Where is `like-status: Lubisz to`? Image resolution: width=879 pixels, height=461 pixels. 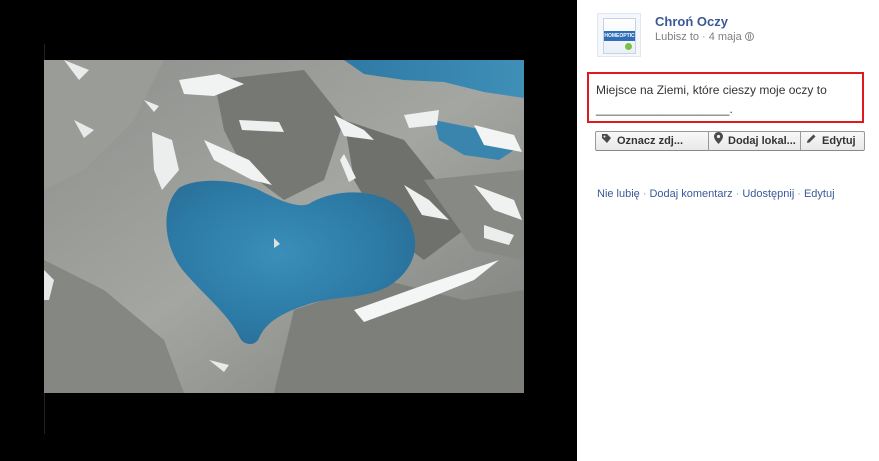
like-status: Lubisz to is located at coordinates (677, 37).